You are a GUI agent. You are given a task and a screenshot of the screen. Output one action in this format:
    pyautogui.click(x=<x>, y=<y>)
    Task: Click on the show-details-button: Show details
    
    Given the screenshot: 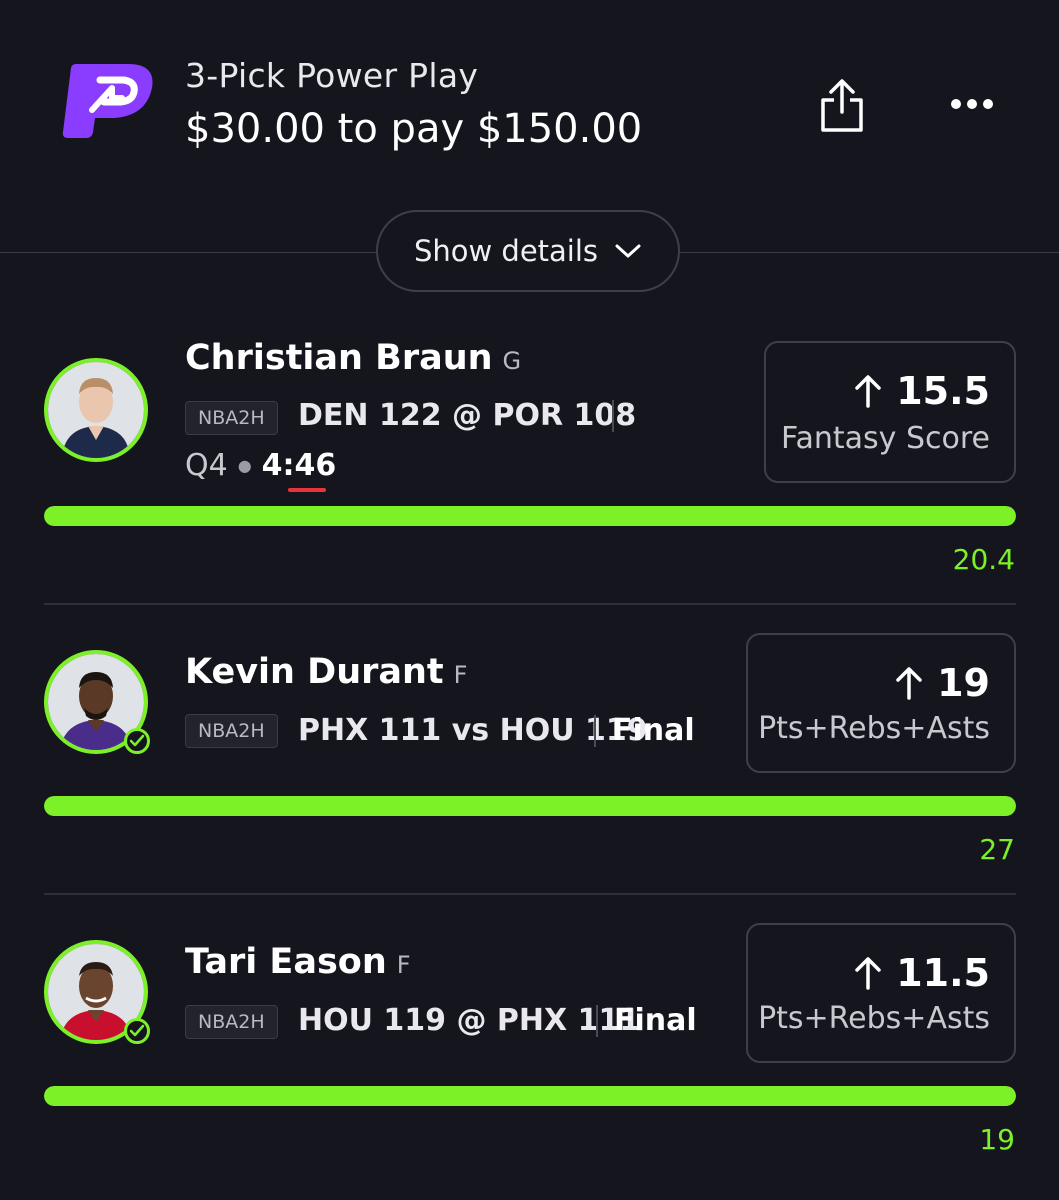 What is the action you would take?
    pyautogui.click(x=528, y=251)
    